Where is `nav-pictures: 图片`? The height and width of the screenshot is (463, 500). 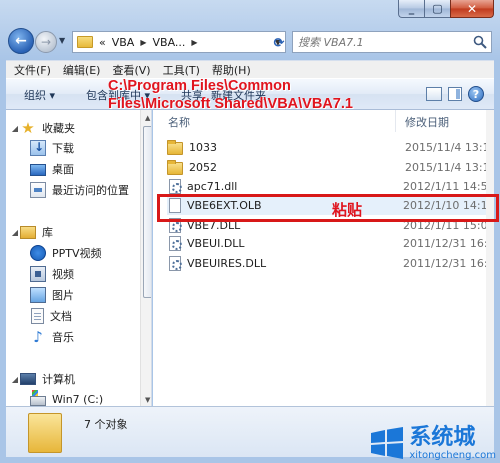
nav-pictures: 图片 is located at coordinates (52, 295).